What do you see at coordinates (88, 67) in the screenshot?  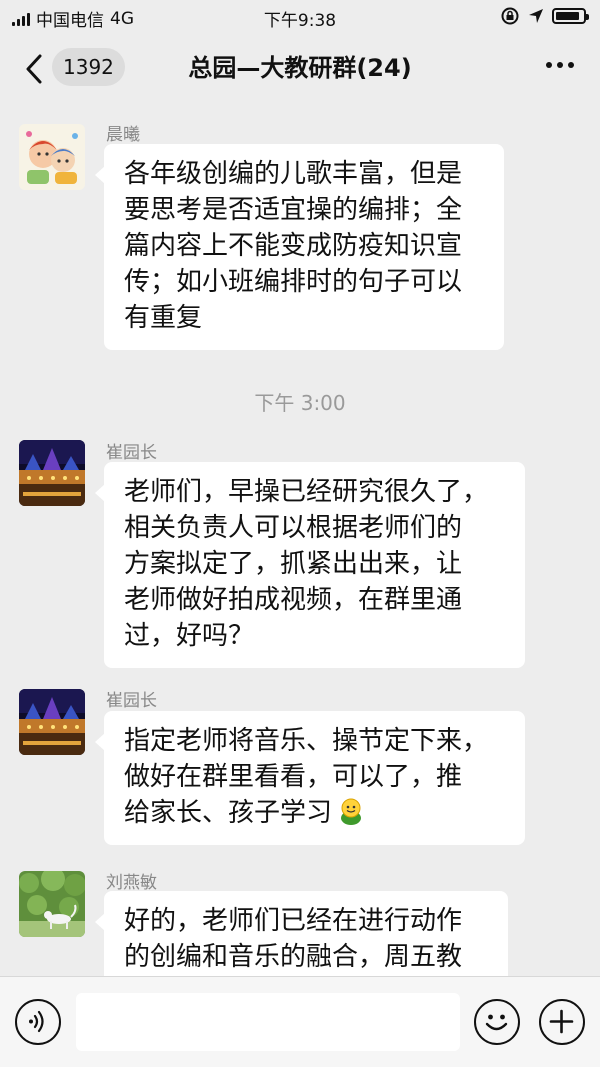 I see `unread-count-badge: 1392` at bounding box center [88, 67].